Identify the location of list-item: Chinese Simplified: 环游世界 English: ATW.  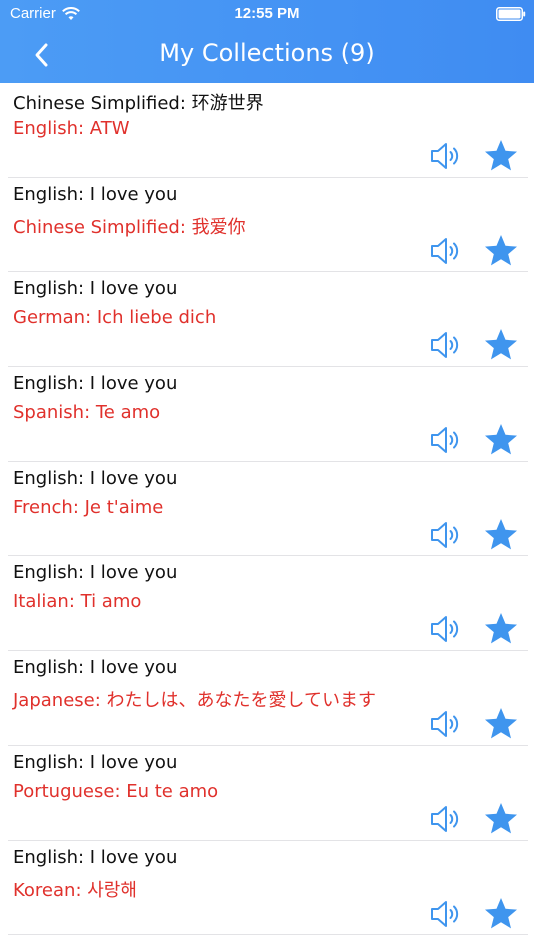
(268, 130).